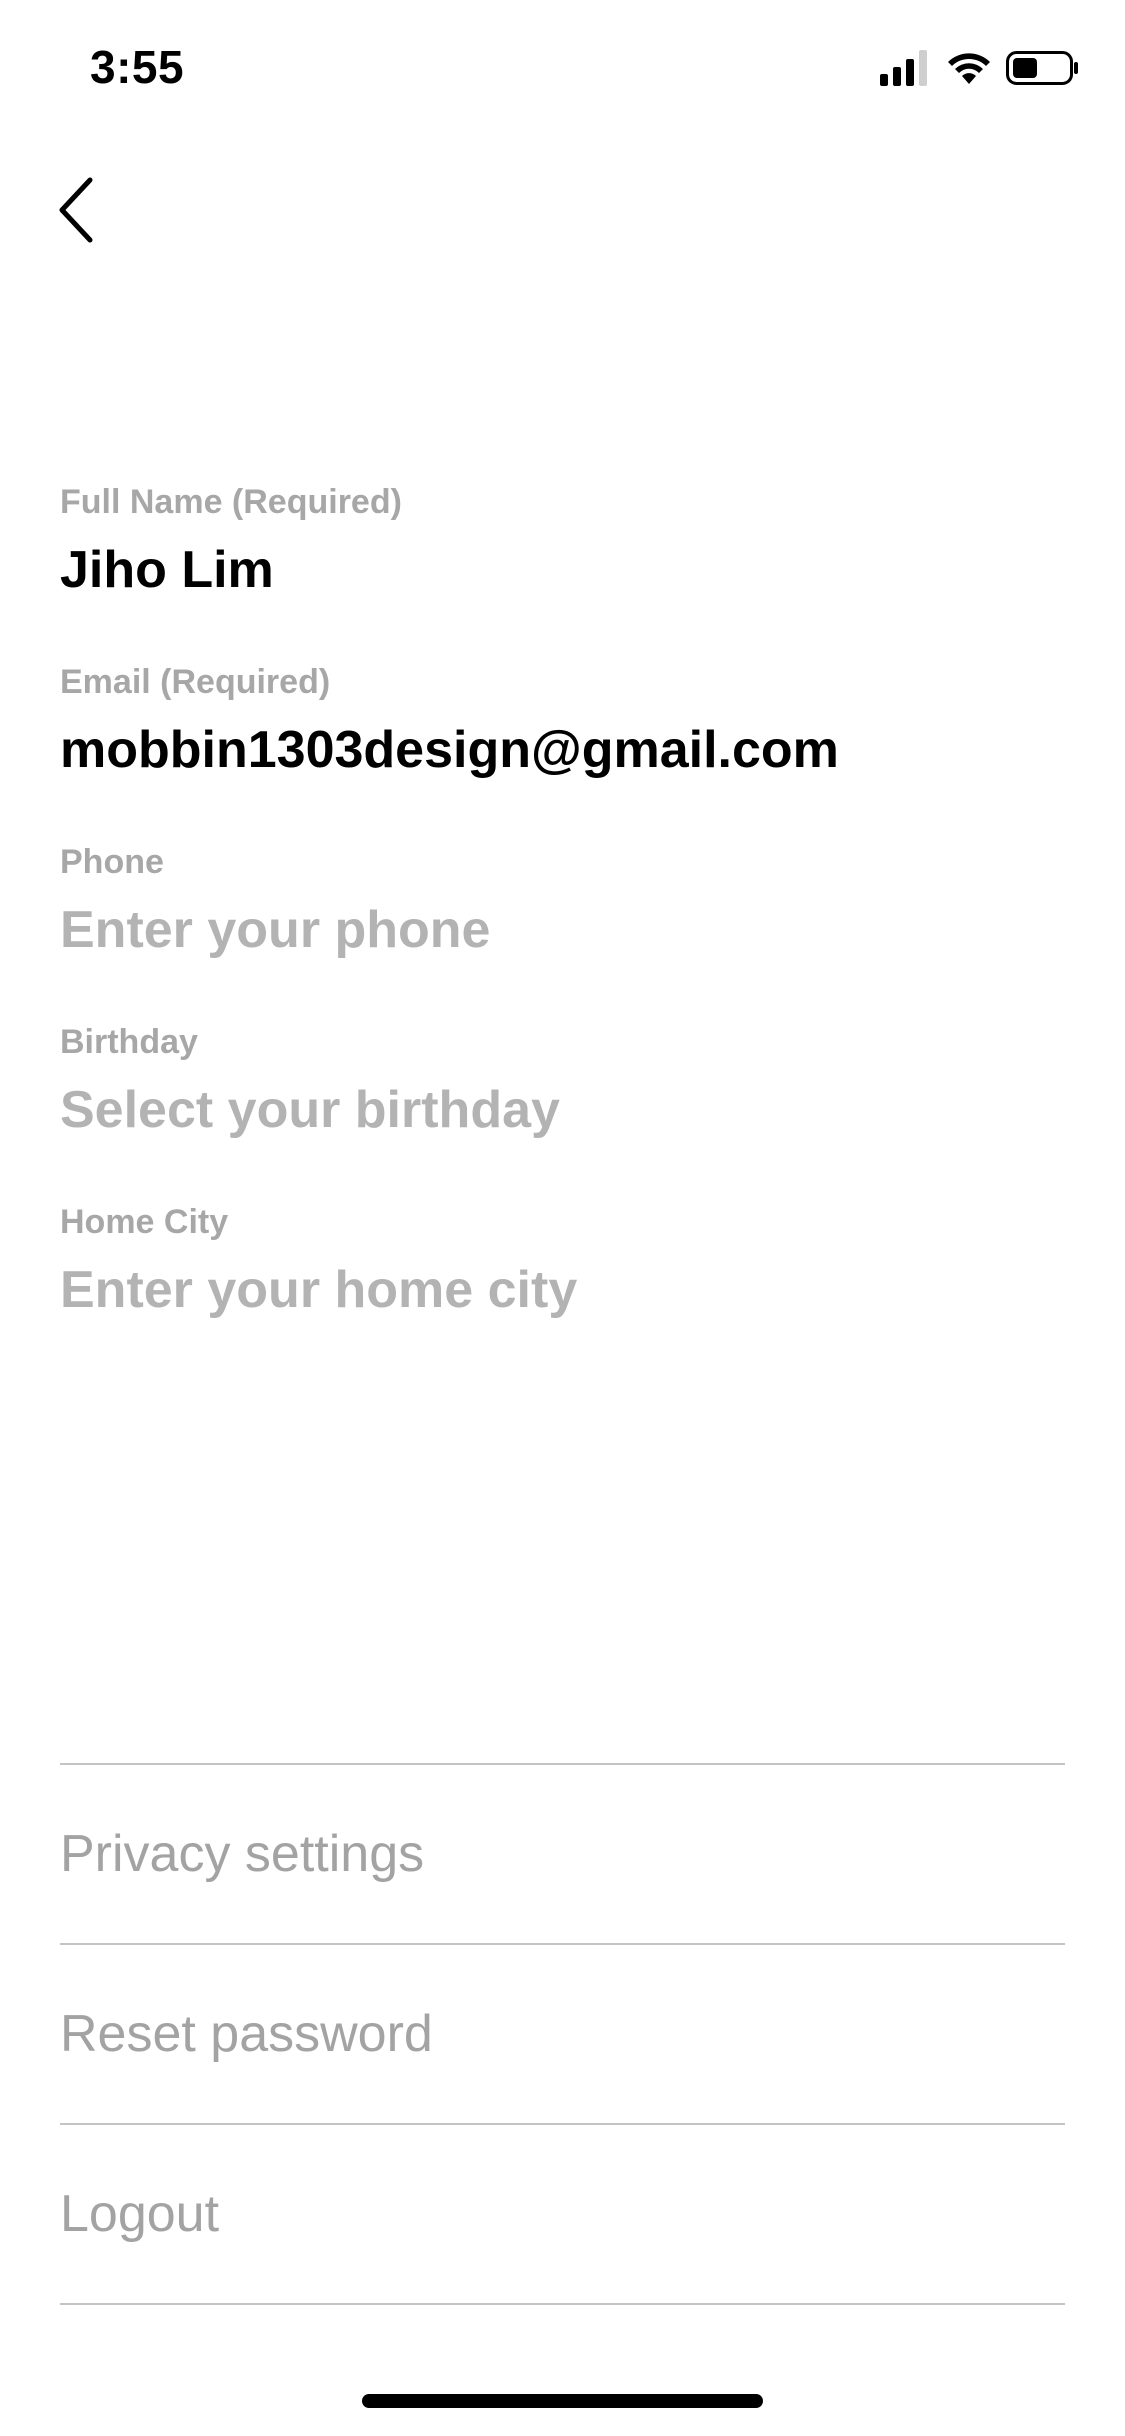 Image resolution: width=1125 pixels, height=2436 pixels. I want to click on logout-item: Logout, so click(562, 2214).